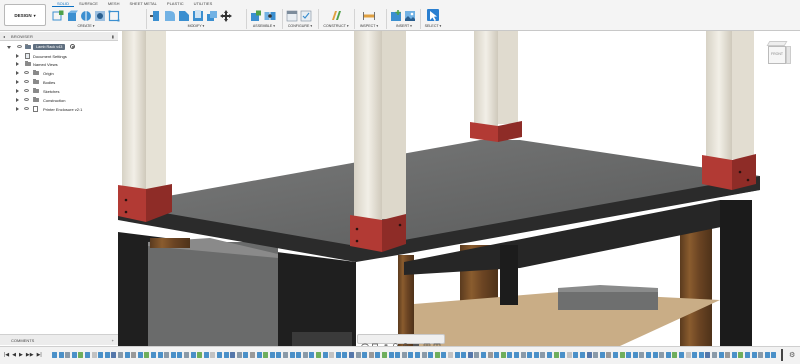 The image size is (800, 364). Describe the element at coordinates (142, 3) in the screenshot. I see `tab-sheet-metal: SHEET METAL` at that location.